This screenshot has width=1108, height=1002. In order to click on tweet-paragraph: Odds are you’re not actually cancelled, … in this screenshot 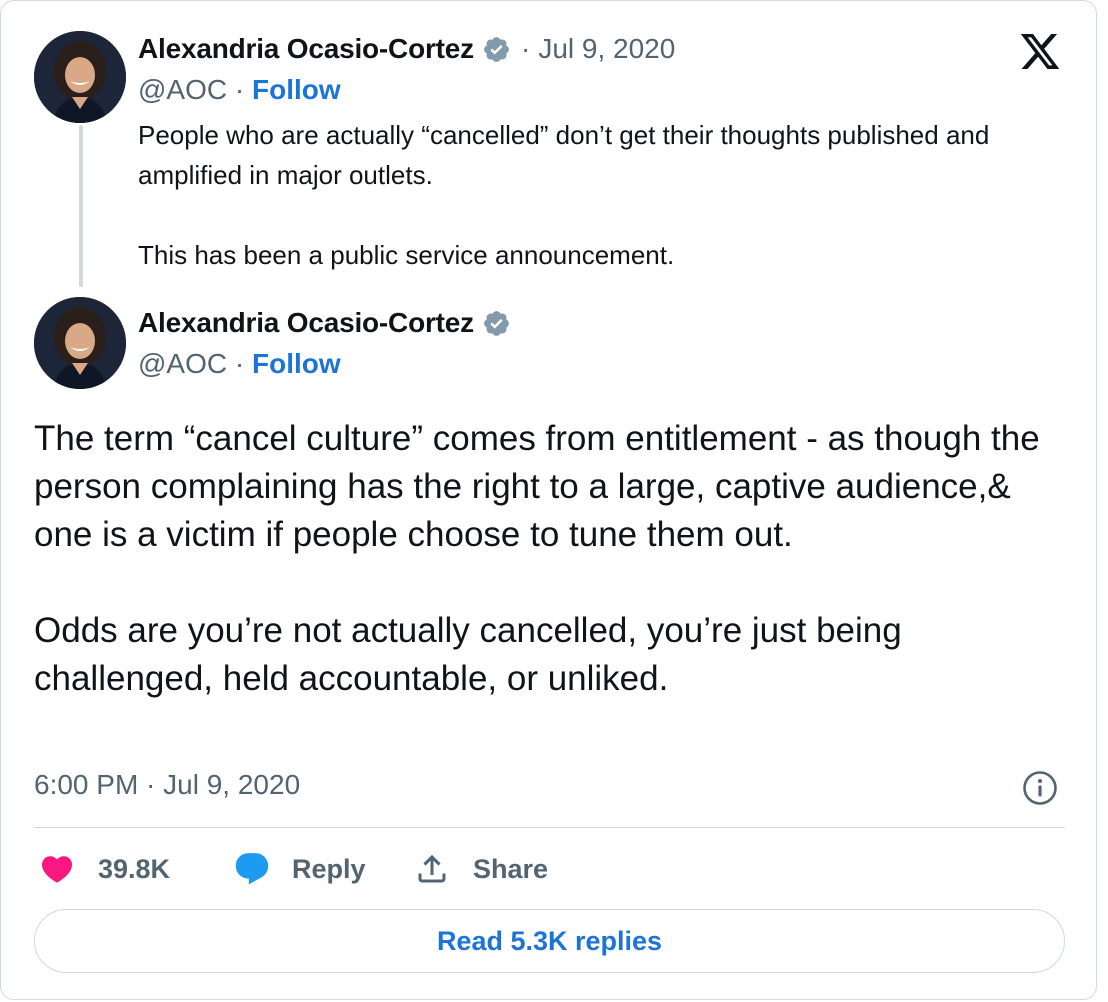, I will do `click(468, 654)`.